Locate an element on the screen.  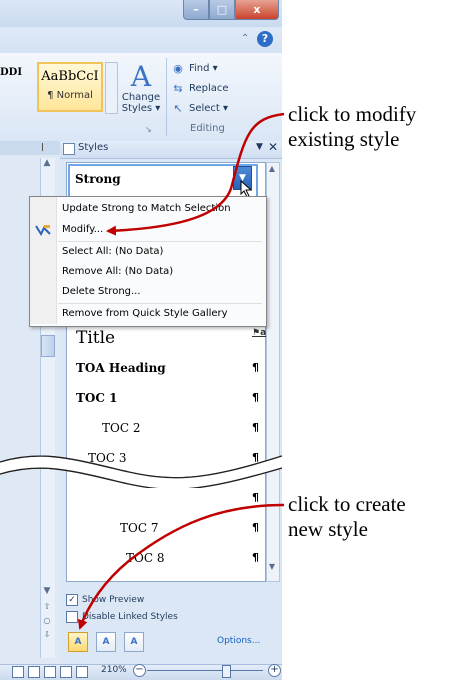
annotation-modify: click to modify existing style is located at coordinates (352, 127).